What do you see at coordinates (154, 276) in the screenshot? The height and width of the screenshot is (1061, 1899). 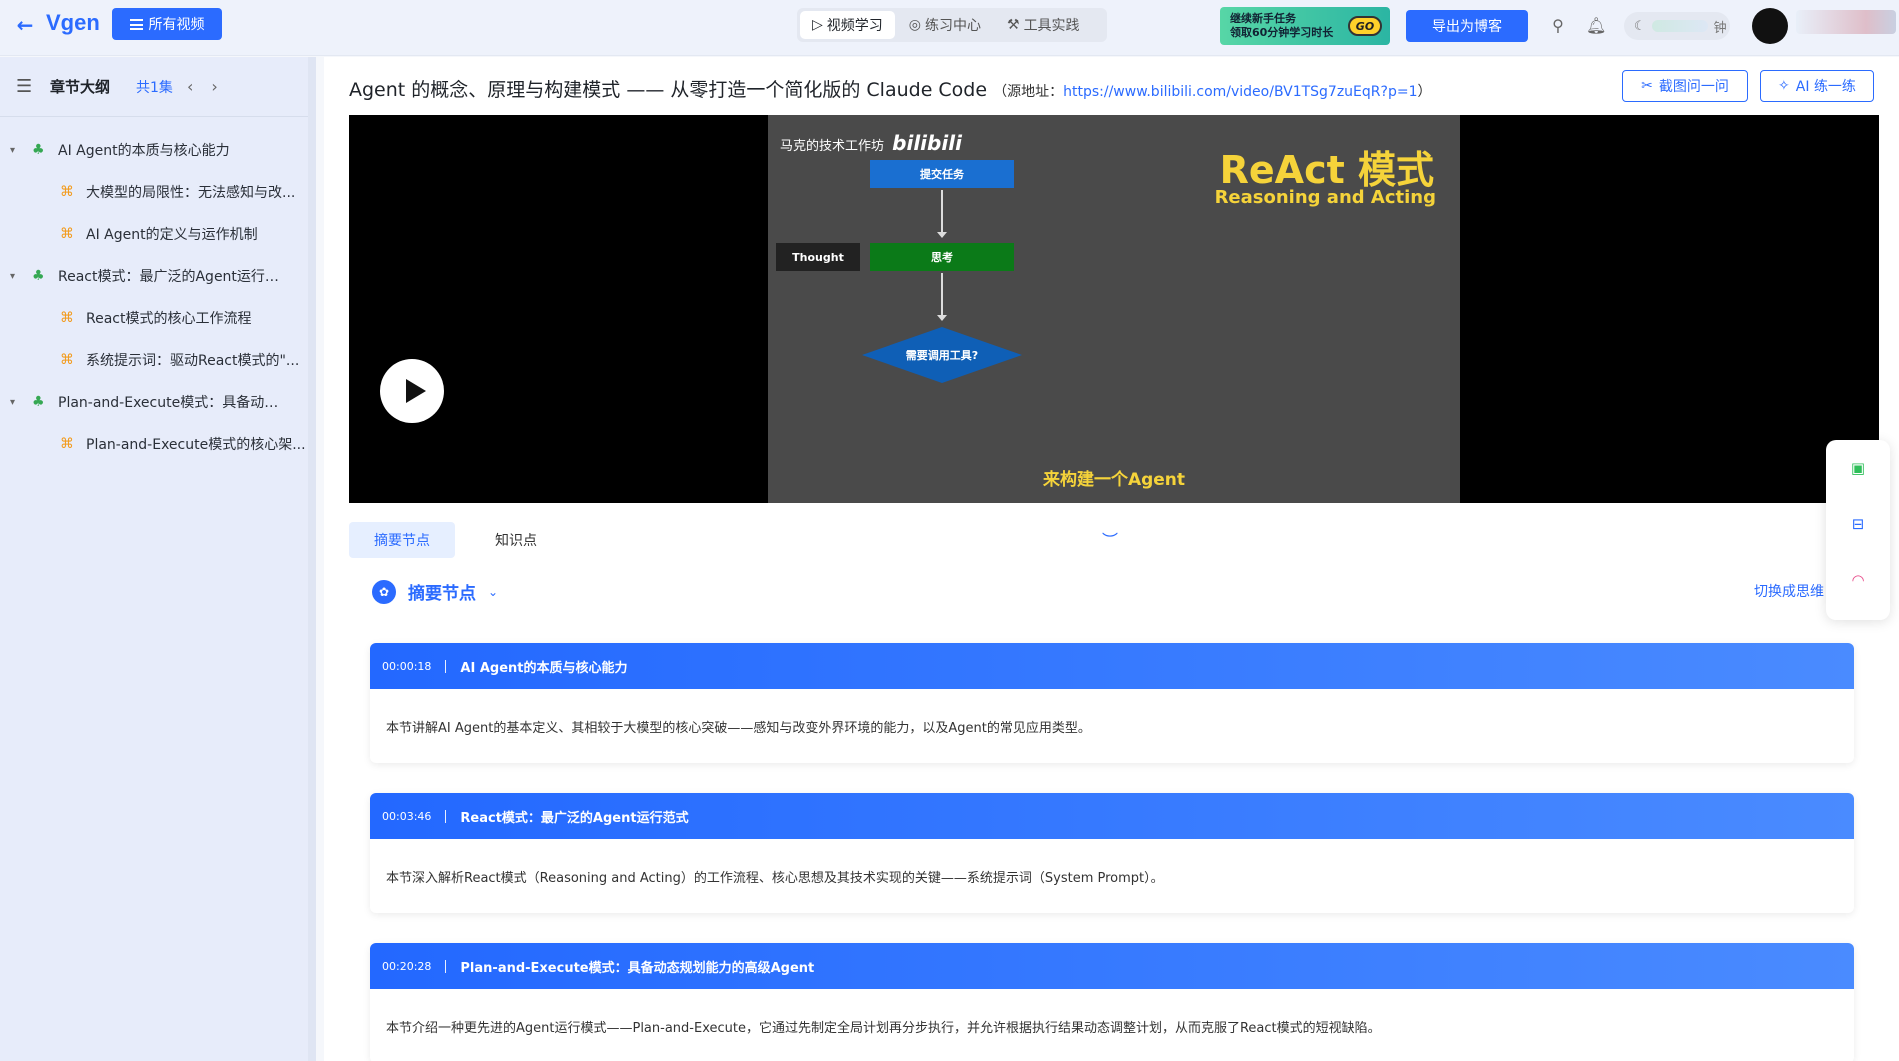 I see `chapter-item: ▾ ♣ React模式：最广泛的Agent运行范式` at bounding box center [154, 276].